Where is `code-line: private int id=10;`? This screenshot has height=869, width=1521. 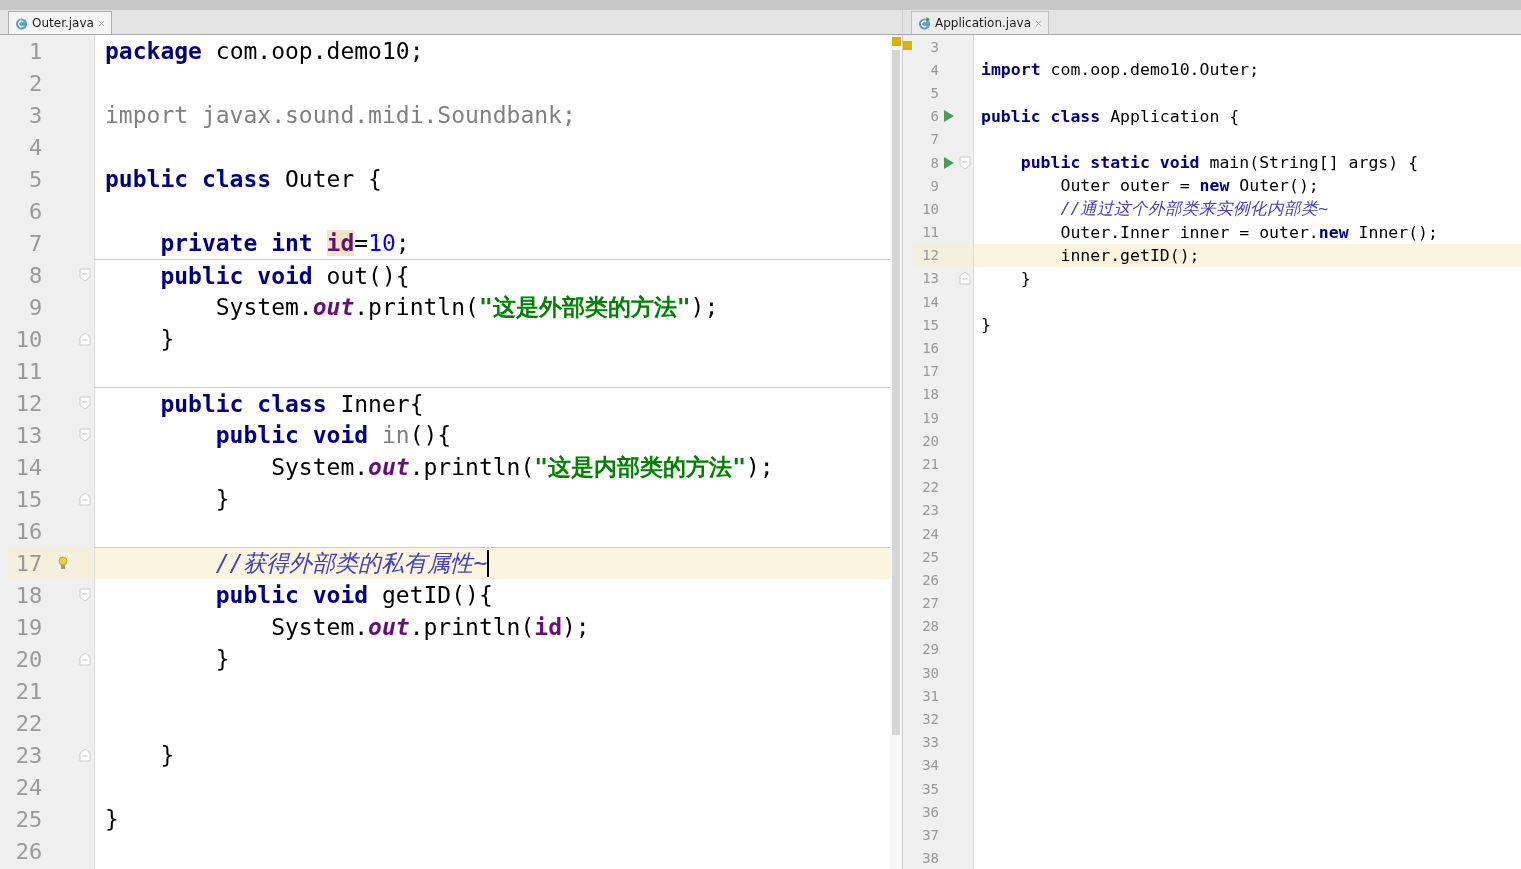
code-line: private int id=10; is located at coordinates (284, 243).